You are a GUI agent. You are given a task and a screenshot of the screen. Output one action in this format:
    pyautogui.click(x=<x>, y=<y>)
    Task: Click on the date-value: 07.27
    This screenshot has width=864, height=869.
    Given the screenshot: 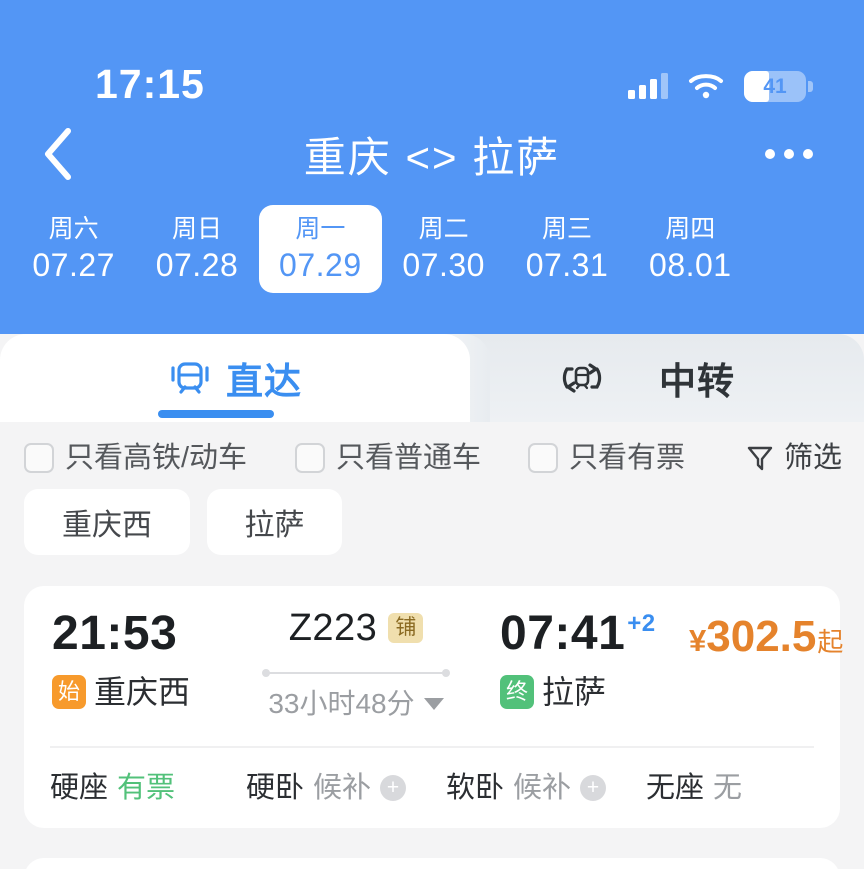 What is the action you would take?
    pyautogui.click(x=73, y=265)
    